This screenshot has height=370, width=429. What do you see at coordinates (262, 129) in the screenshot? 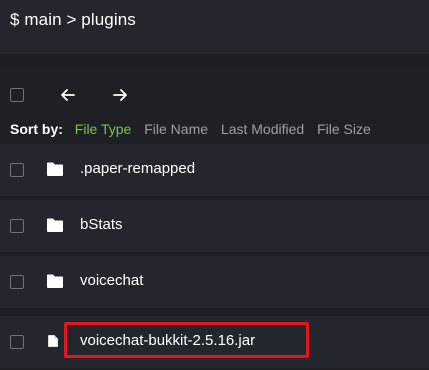
I see `sort-option-last-modified: Last Modified` at bounding box center [262, 129].